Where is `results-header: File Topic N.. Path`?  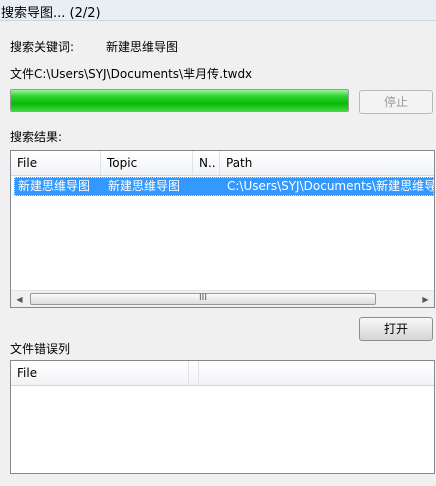
results-header: File Topic N.. Path is located at coordinates (222, 163).